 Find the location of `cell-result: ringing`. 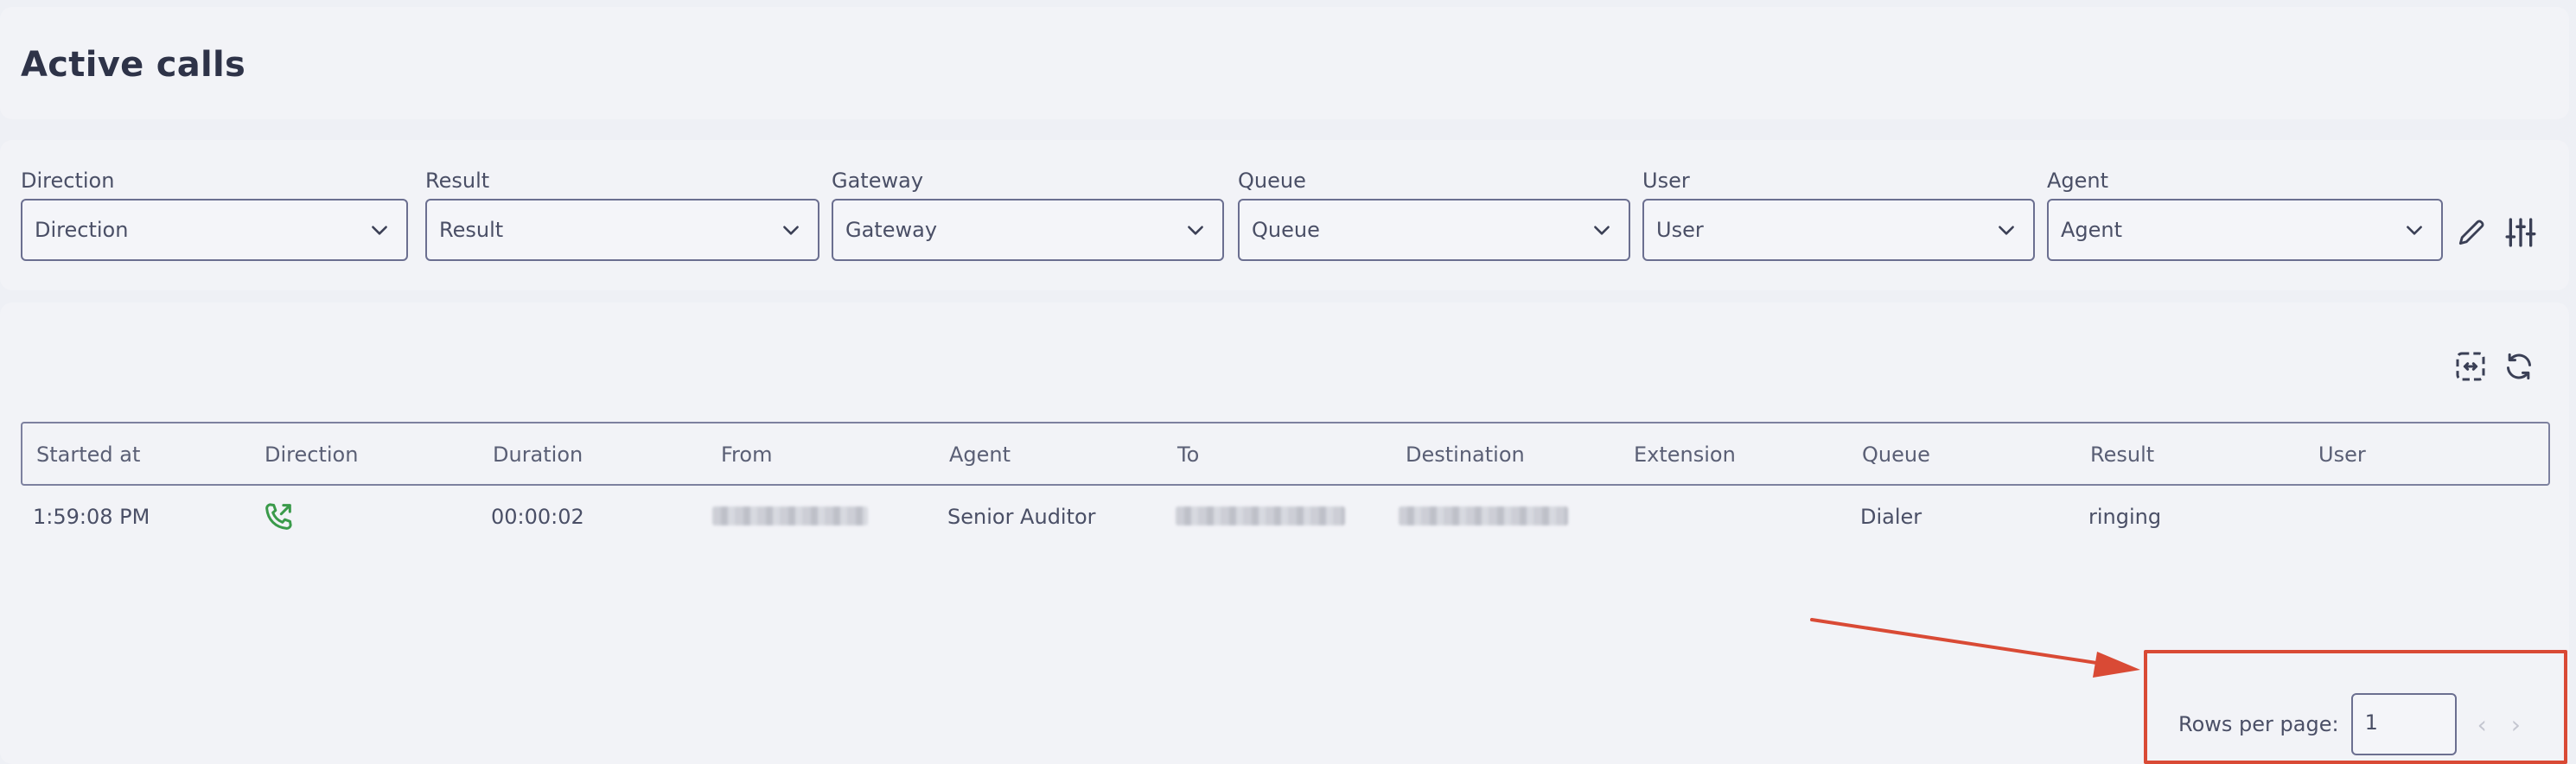

cell-result: ringing is located at coordinates (2125, 517).